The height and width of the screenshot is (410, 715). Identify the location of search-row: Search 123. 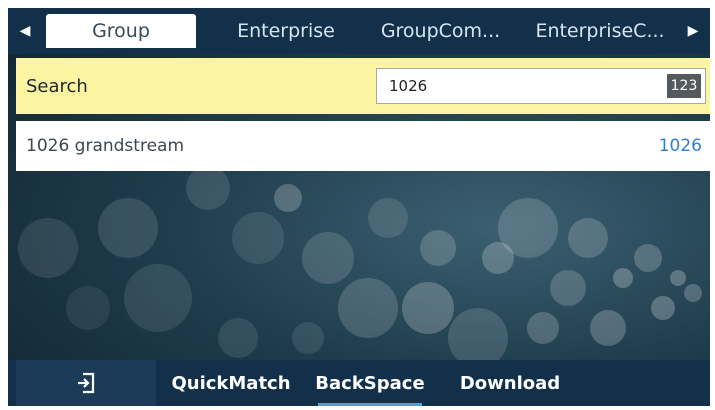
(363, 86).